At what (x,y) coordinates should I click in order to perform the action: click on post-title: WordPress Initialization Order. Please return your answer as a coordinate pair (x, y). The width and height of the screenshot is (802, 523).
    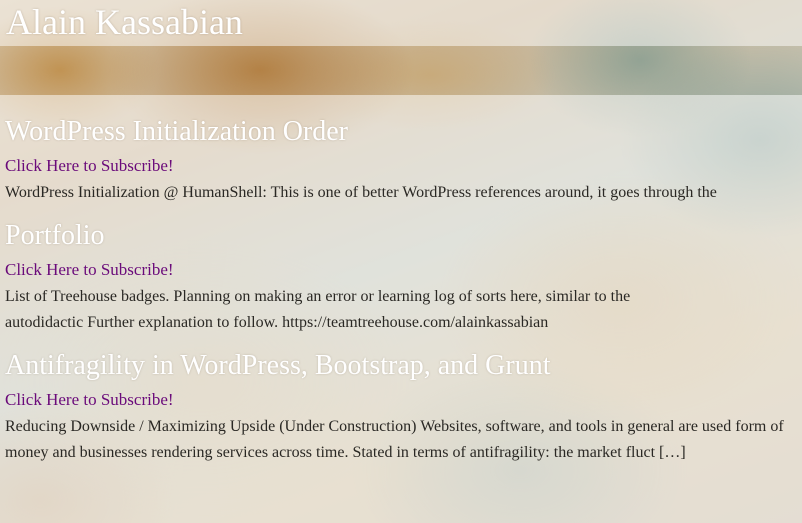
    Looking at the image, I should click on (403, 132).